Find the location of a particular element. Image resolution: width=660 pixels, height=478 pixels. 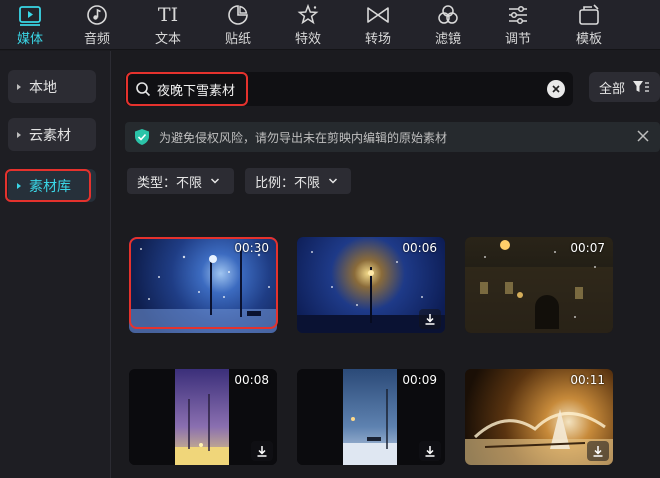

media-icon is located at coordinates (30, 15).